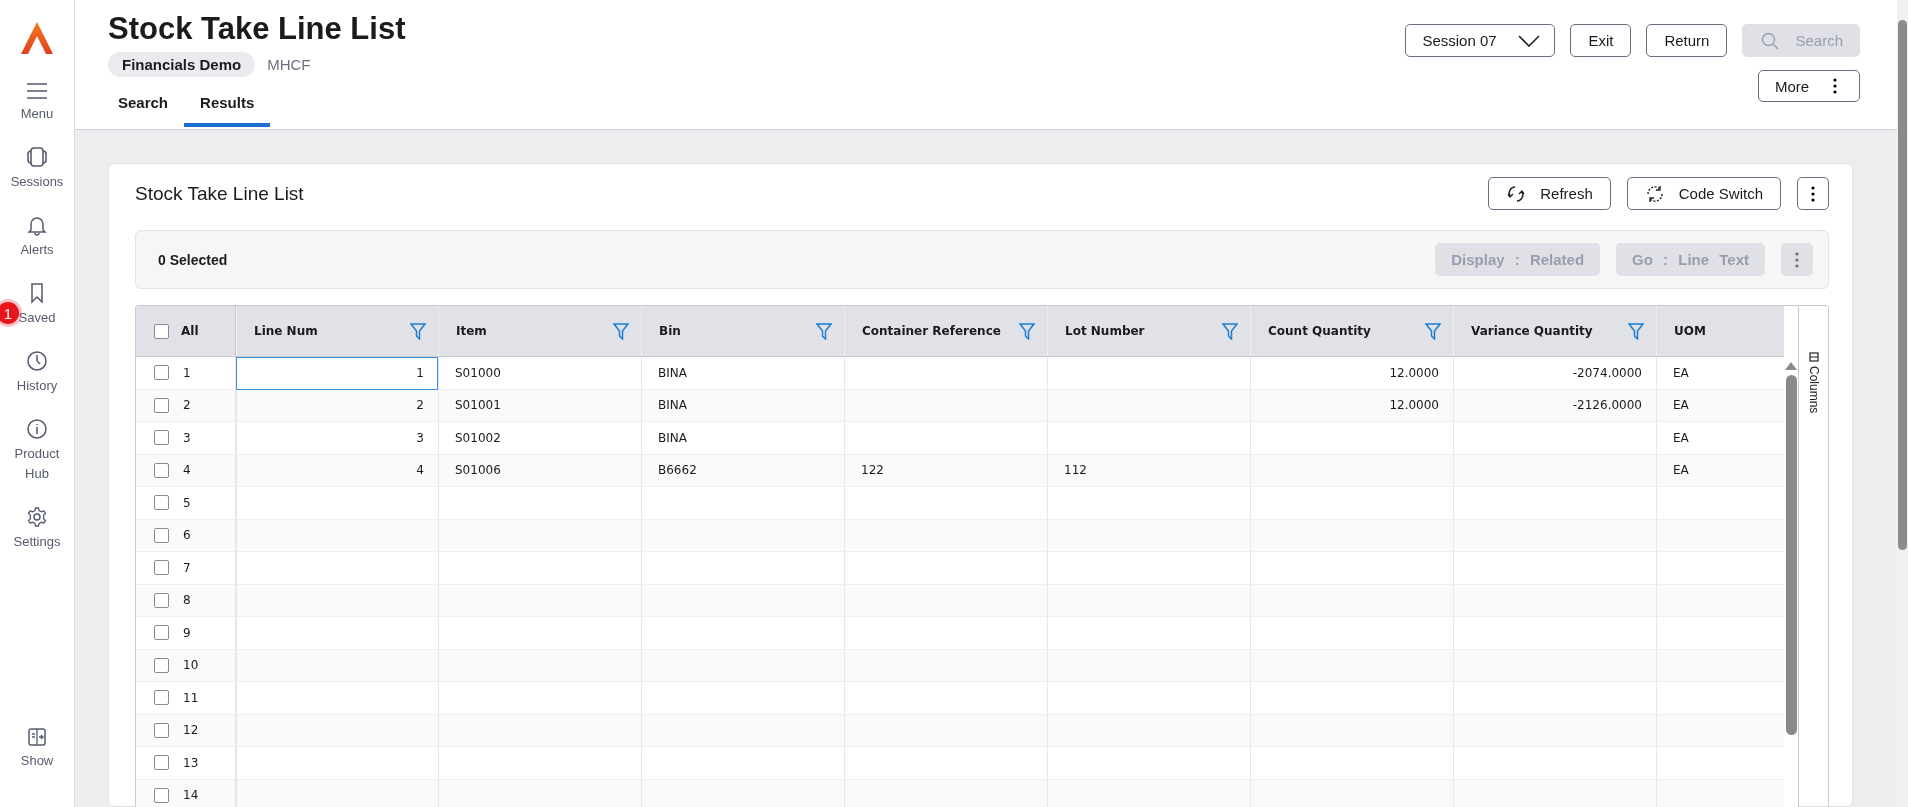  Describe the element at coordinates (187, 600) in the screenshot. I see `row-number: 8` at that location.